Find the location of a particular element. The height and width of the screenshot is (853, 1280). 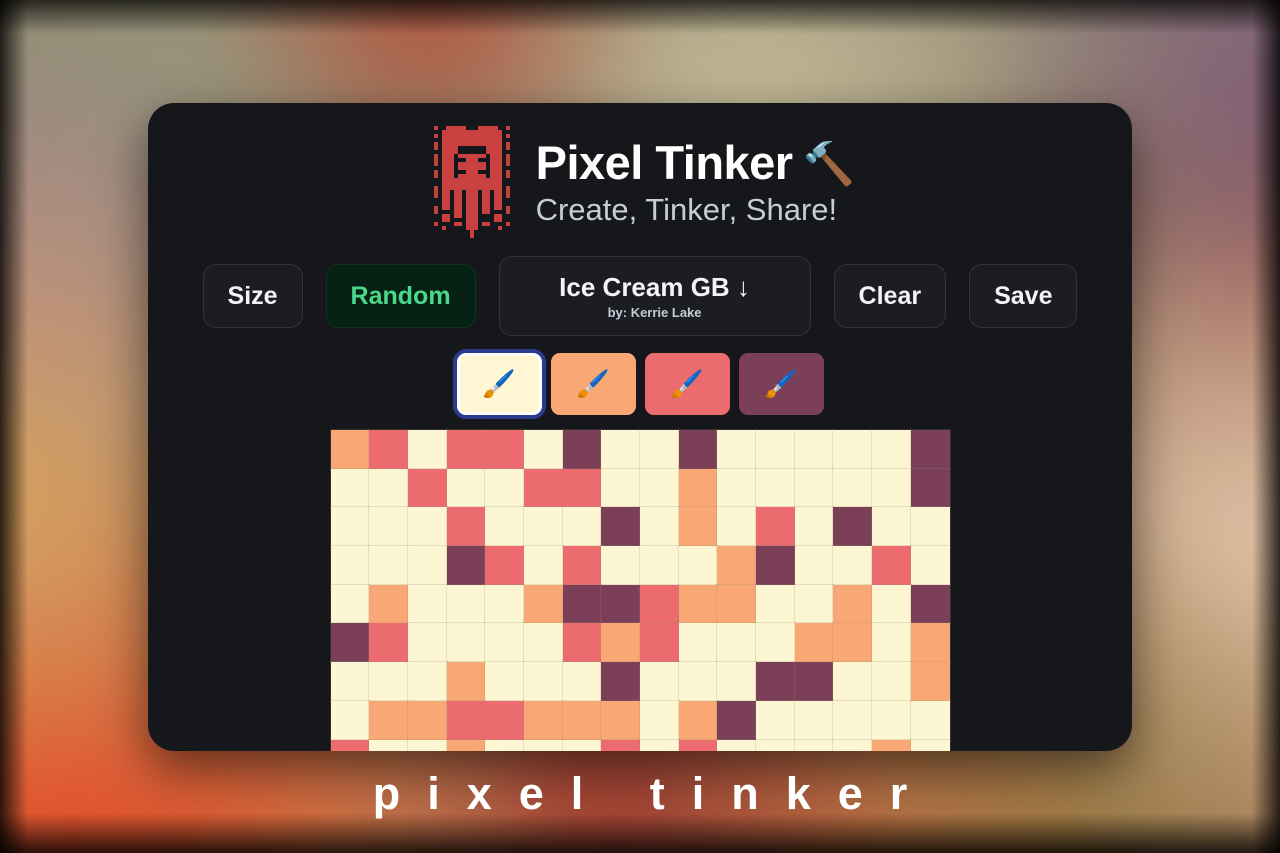

swatch-red: 🖌️ is located at coordinates (687, 384).